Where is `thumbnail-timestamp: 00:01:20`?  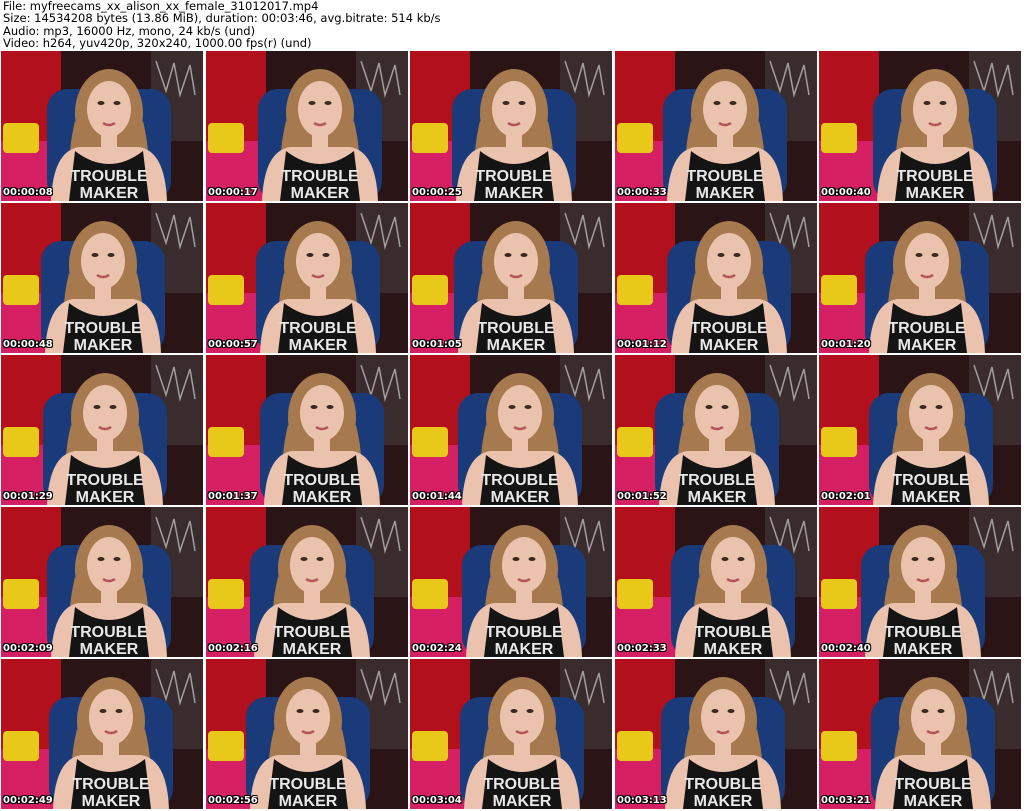
thumbnail-timestamp: 00:01:20 is located at coordinates (846, 344).